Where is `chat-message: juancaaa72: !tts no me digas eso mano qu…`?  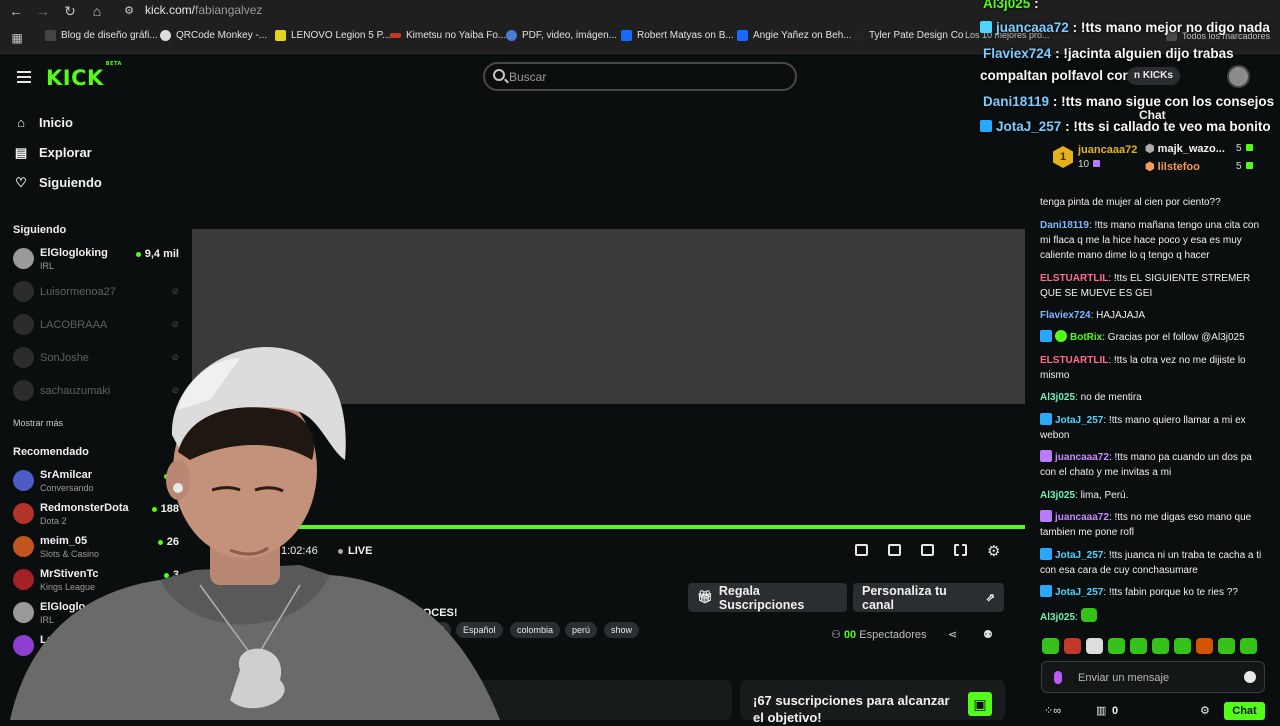 chat-message: juancaaa72: !tts no me digas eso mano qu… is located at coordinates (1146, 524).